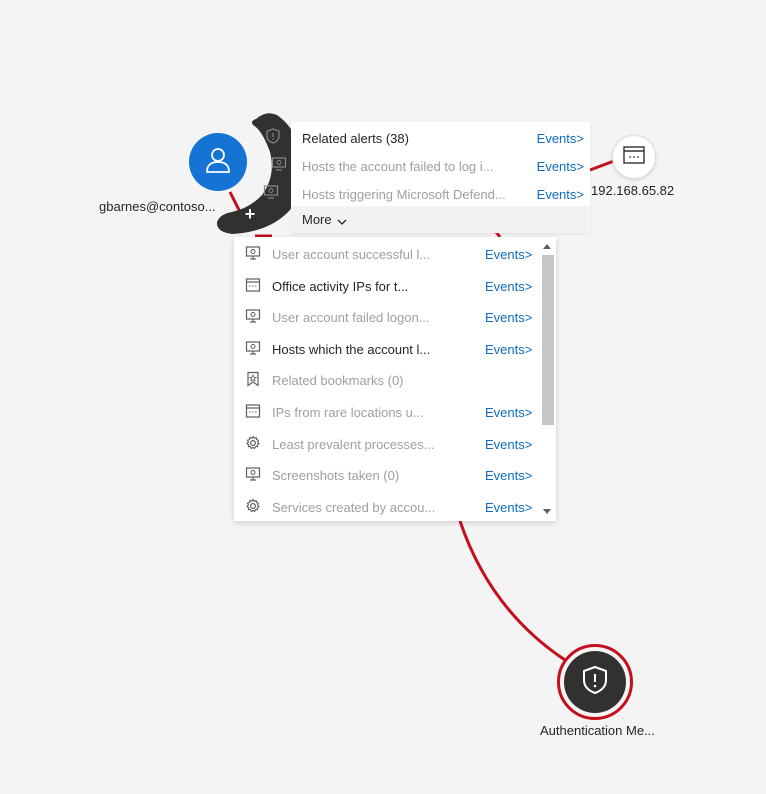  I want to click on shield-alert-icon, so click(595, 682).